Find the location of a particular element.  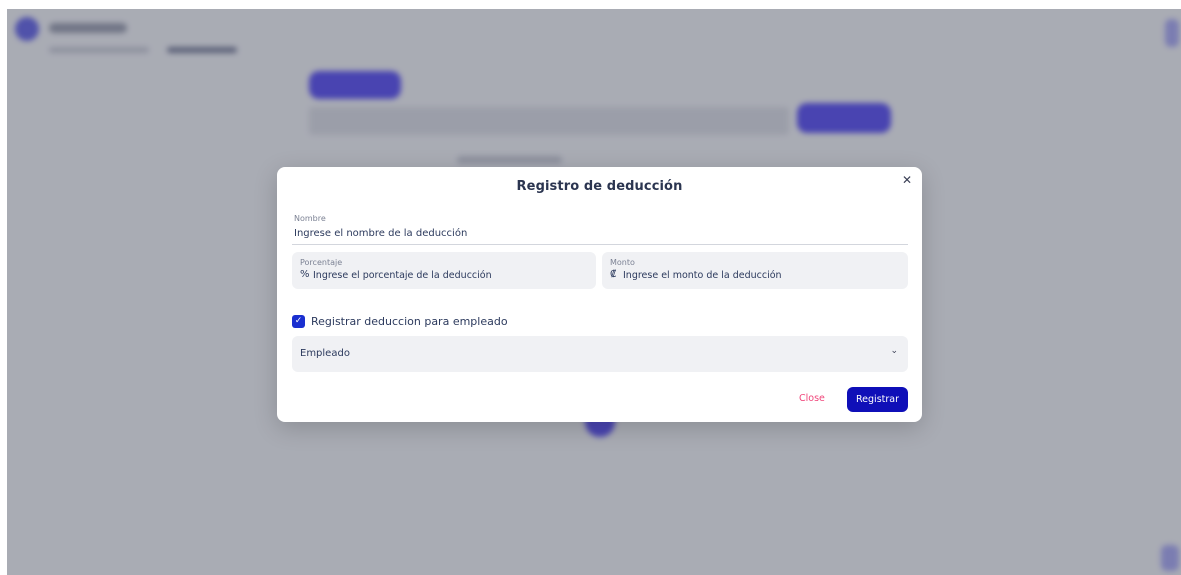

modal-title: Registro de deducción is located at coordinates (599, 186).